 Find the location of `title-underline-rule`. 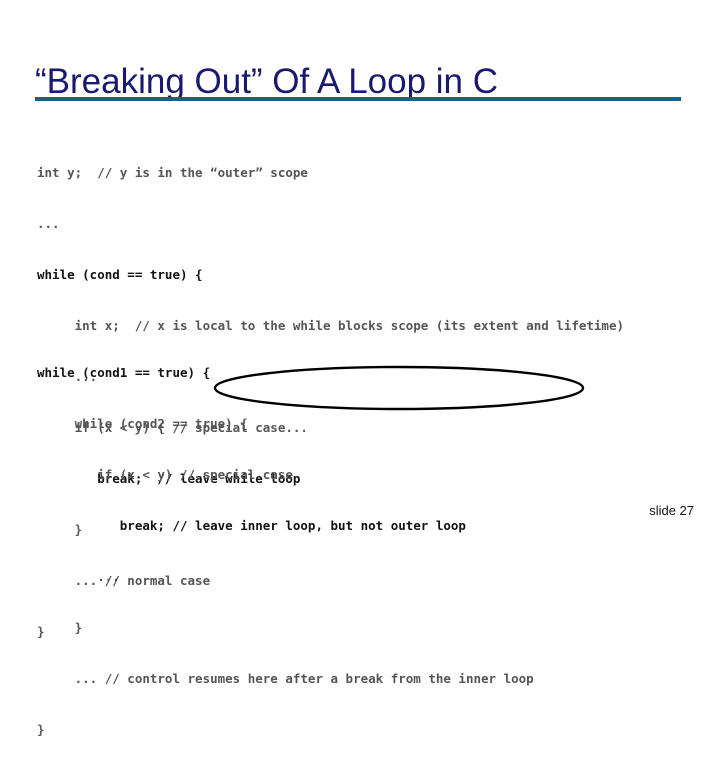

title-underline-rule is located at coordinates (358, 99).